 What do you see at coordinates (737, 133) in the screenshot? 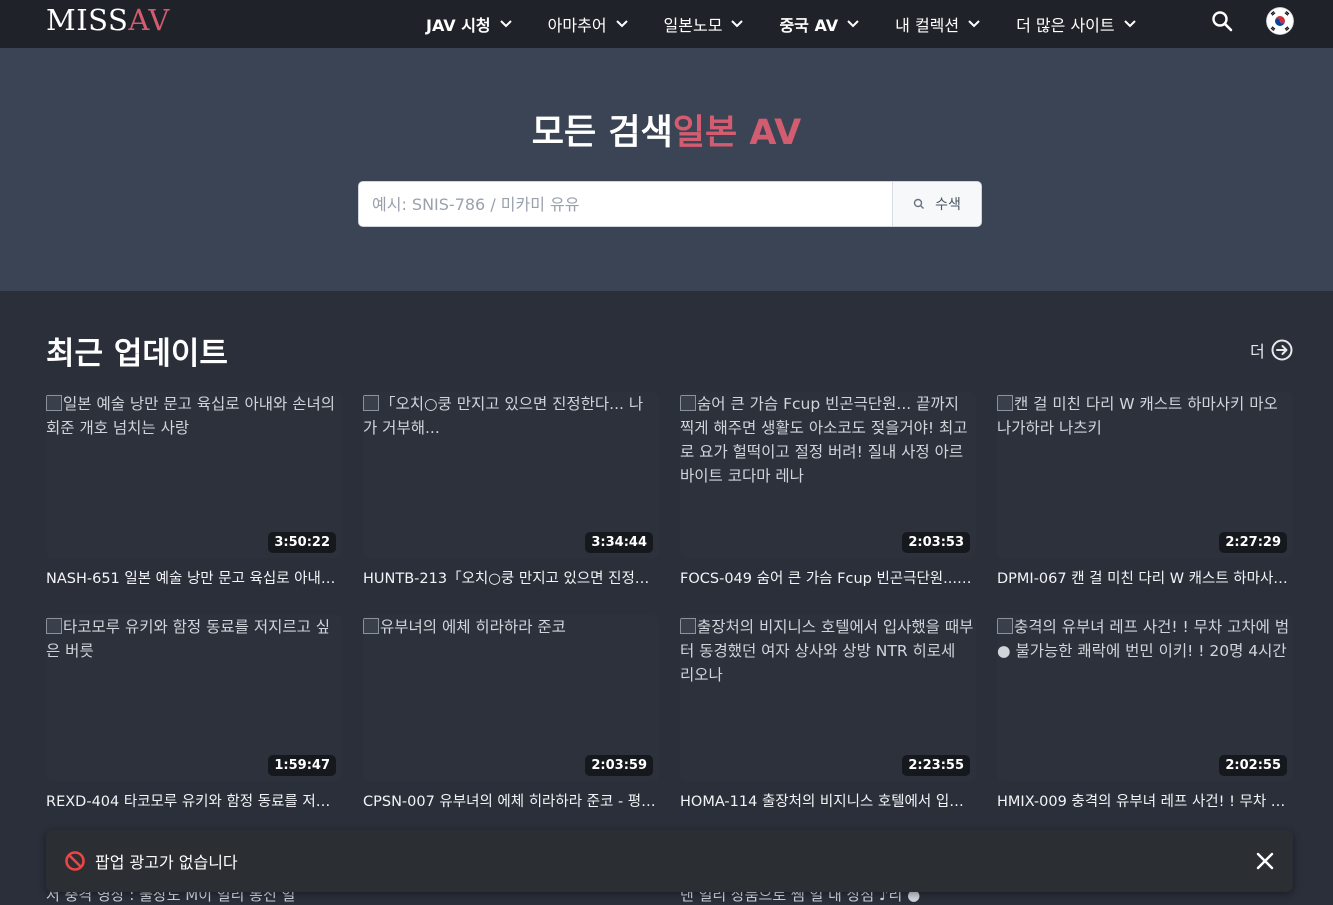
I see `hero-title-accent: 일본 AV` at bounding box center [737, 133].